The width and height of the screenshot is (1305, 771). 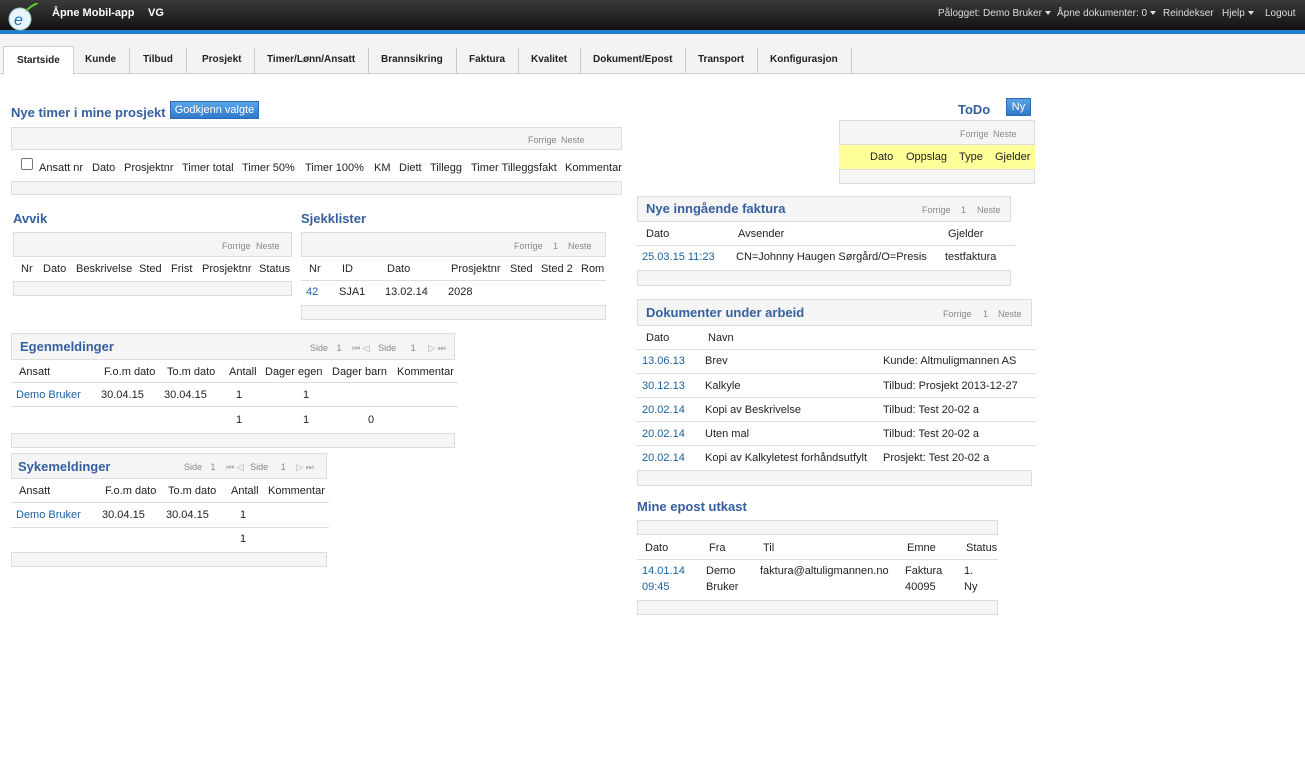 What do you see at coordinates (214, 110) in the screenshot?
I see `approve-selected-button: Godkjenn valgte` at bounding box center [214, 110].